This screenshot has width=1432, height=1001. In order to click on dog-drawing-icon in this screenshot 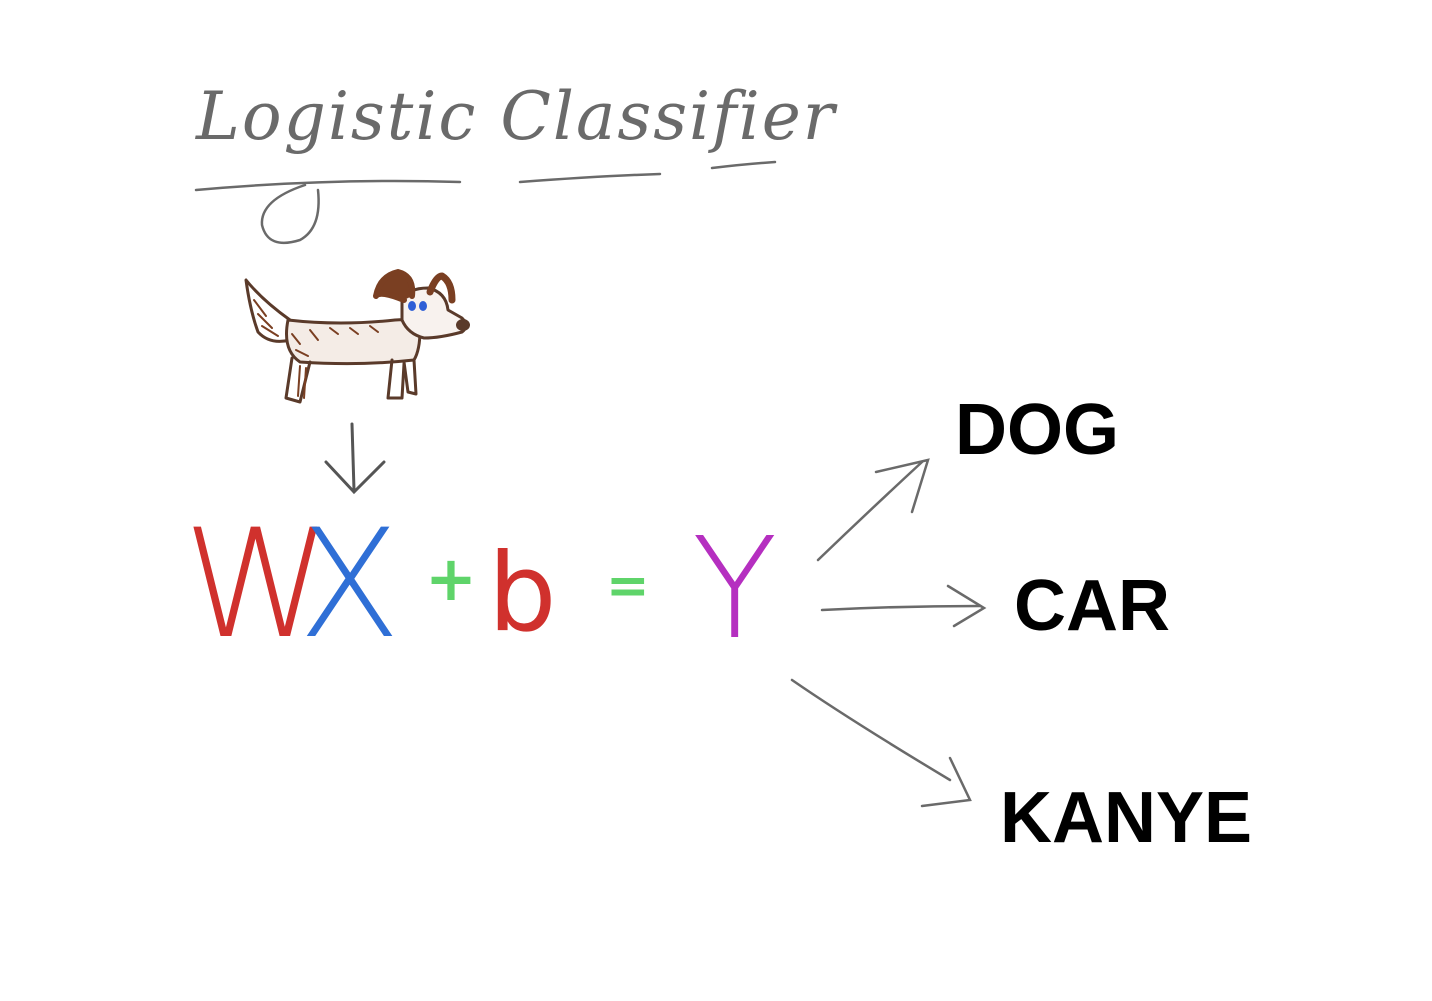, I will do `click(357, 336)`.